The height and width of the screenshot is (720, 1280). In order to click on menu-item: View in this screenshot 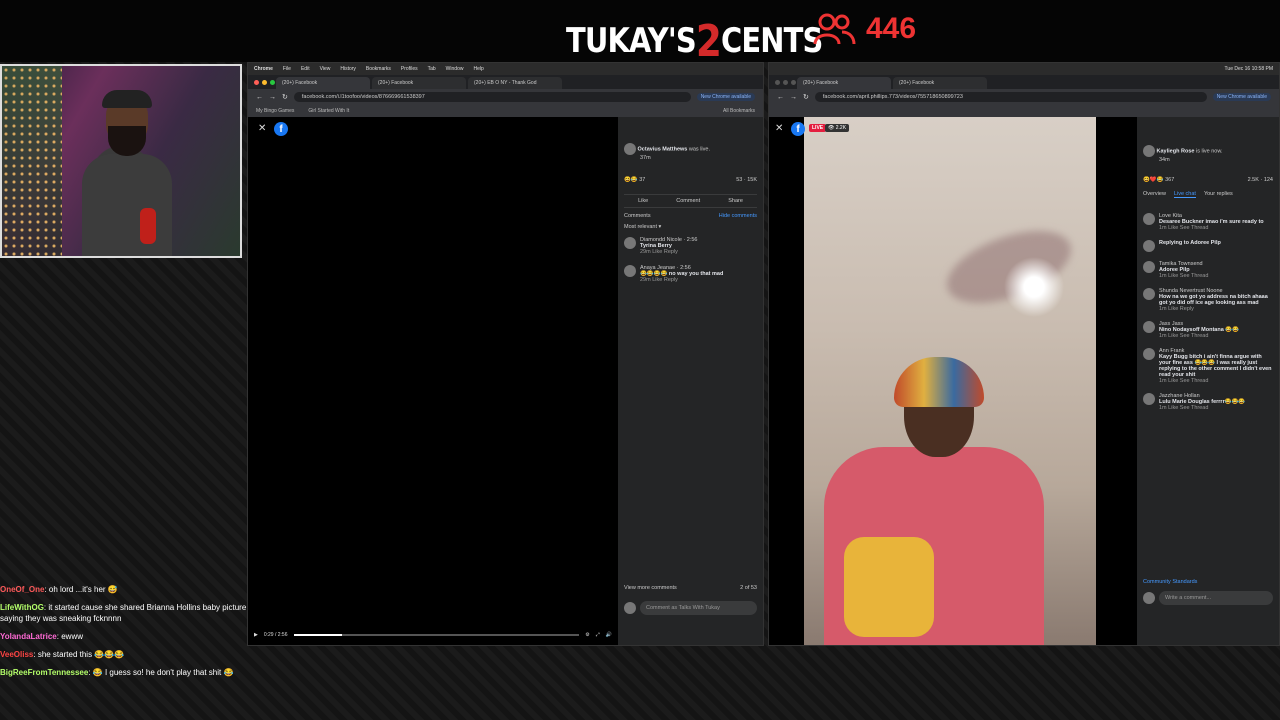, I will do `click(325, 69)`.